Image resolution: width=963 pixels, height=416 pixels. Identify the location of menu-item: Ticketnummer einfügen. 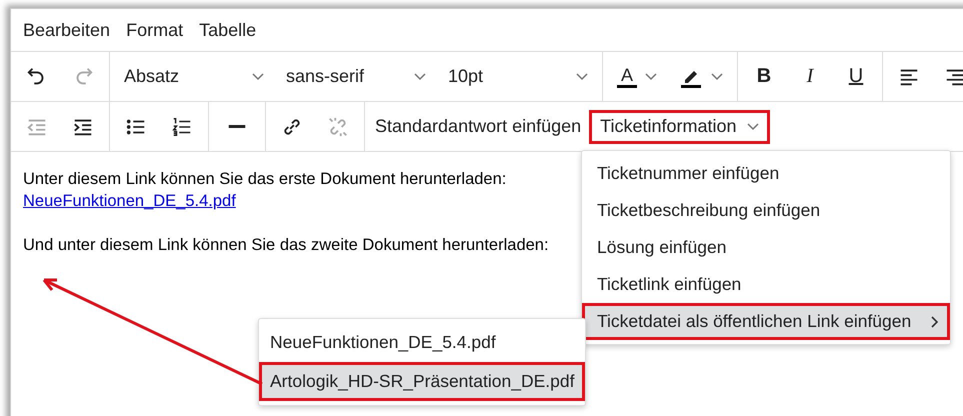
(766, 173).